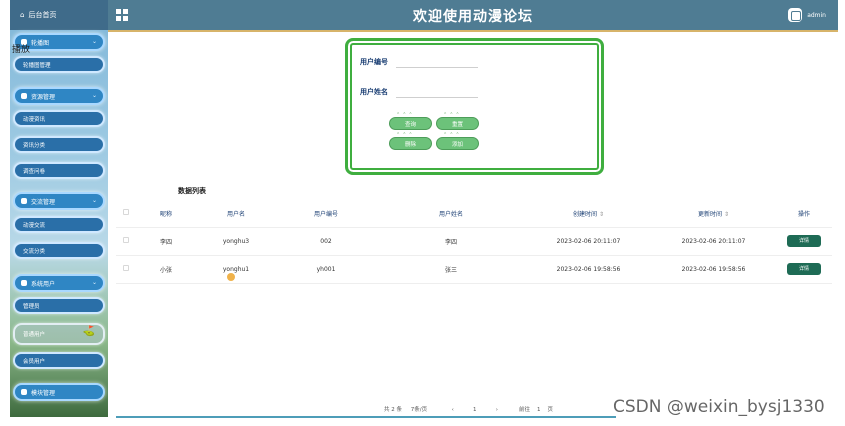 The height and width of the screenshot is (426, 845). What do you see at coordinates (59, 170) in the screenshot?
I see `sidebar-item-survey: 调查问卷` at bounding box center [59, 170].